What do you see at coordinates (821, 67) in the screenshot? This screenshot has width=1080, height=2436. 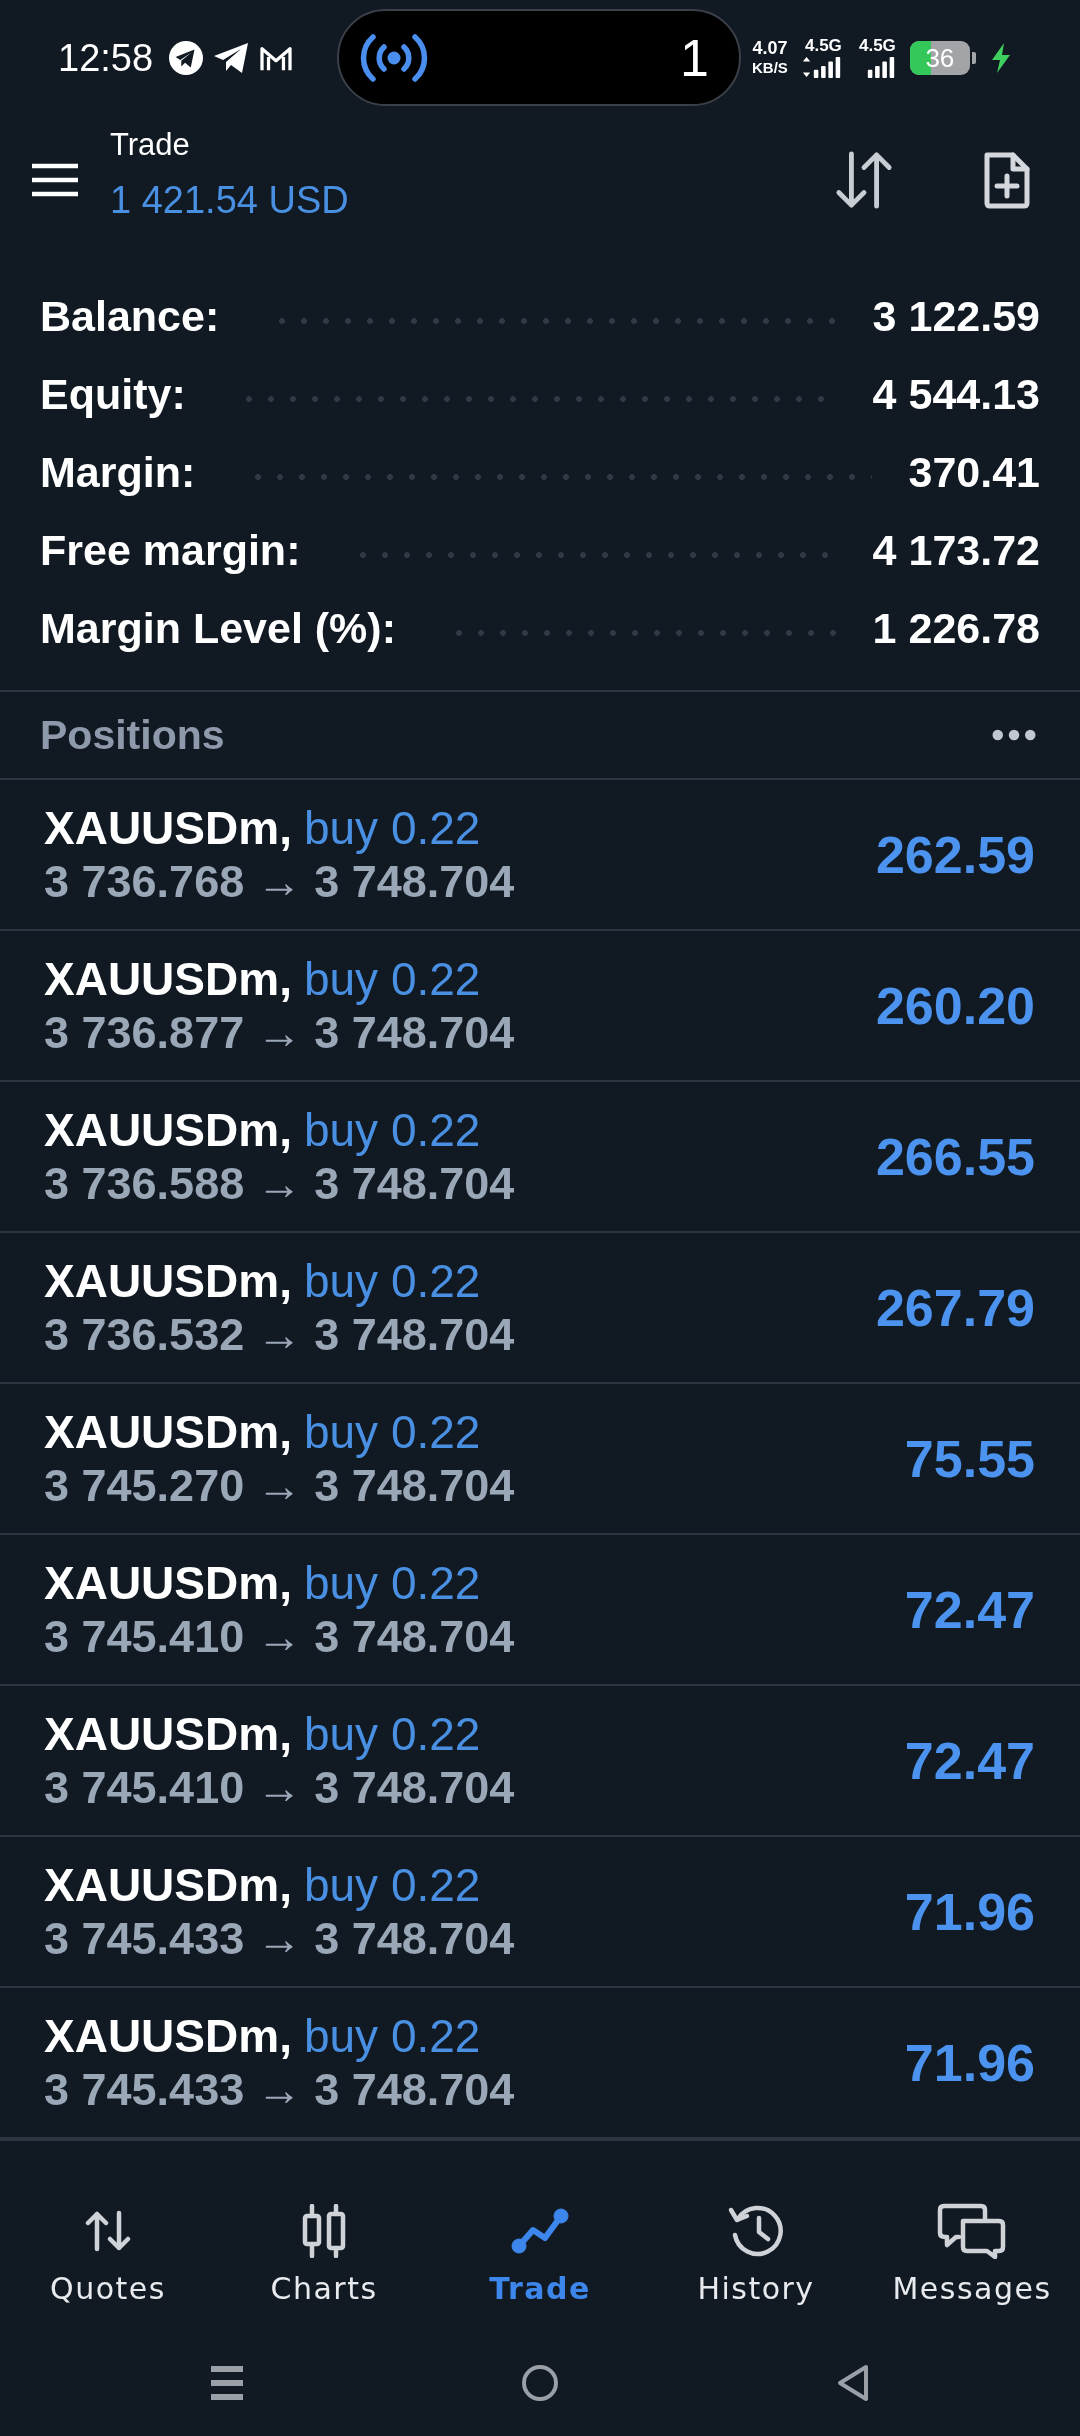 I see `signal-icon` at bounding box center [821, 67].